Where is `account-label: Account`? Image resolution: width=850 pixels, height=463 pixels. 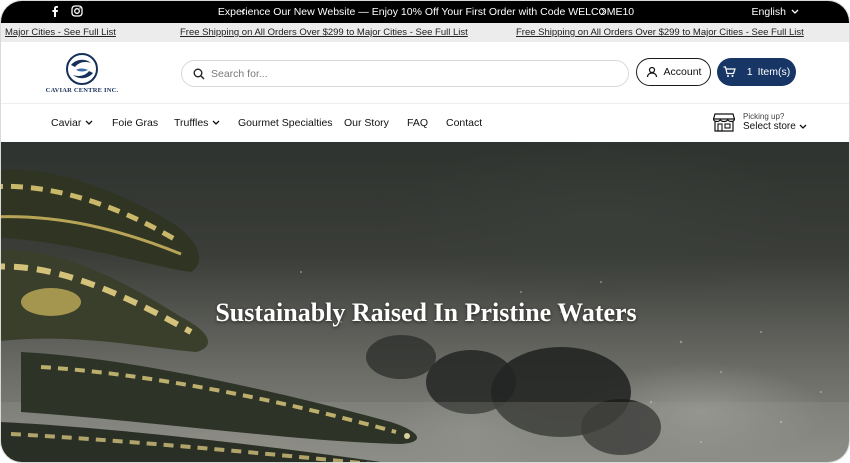 account-label: Account is located at coordinates (682, 72).